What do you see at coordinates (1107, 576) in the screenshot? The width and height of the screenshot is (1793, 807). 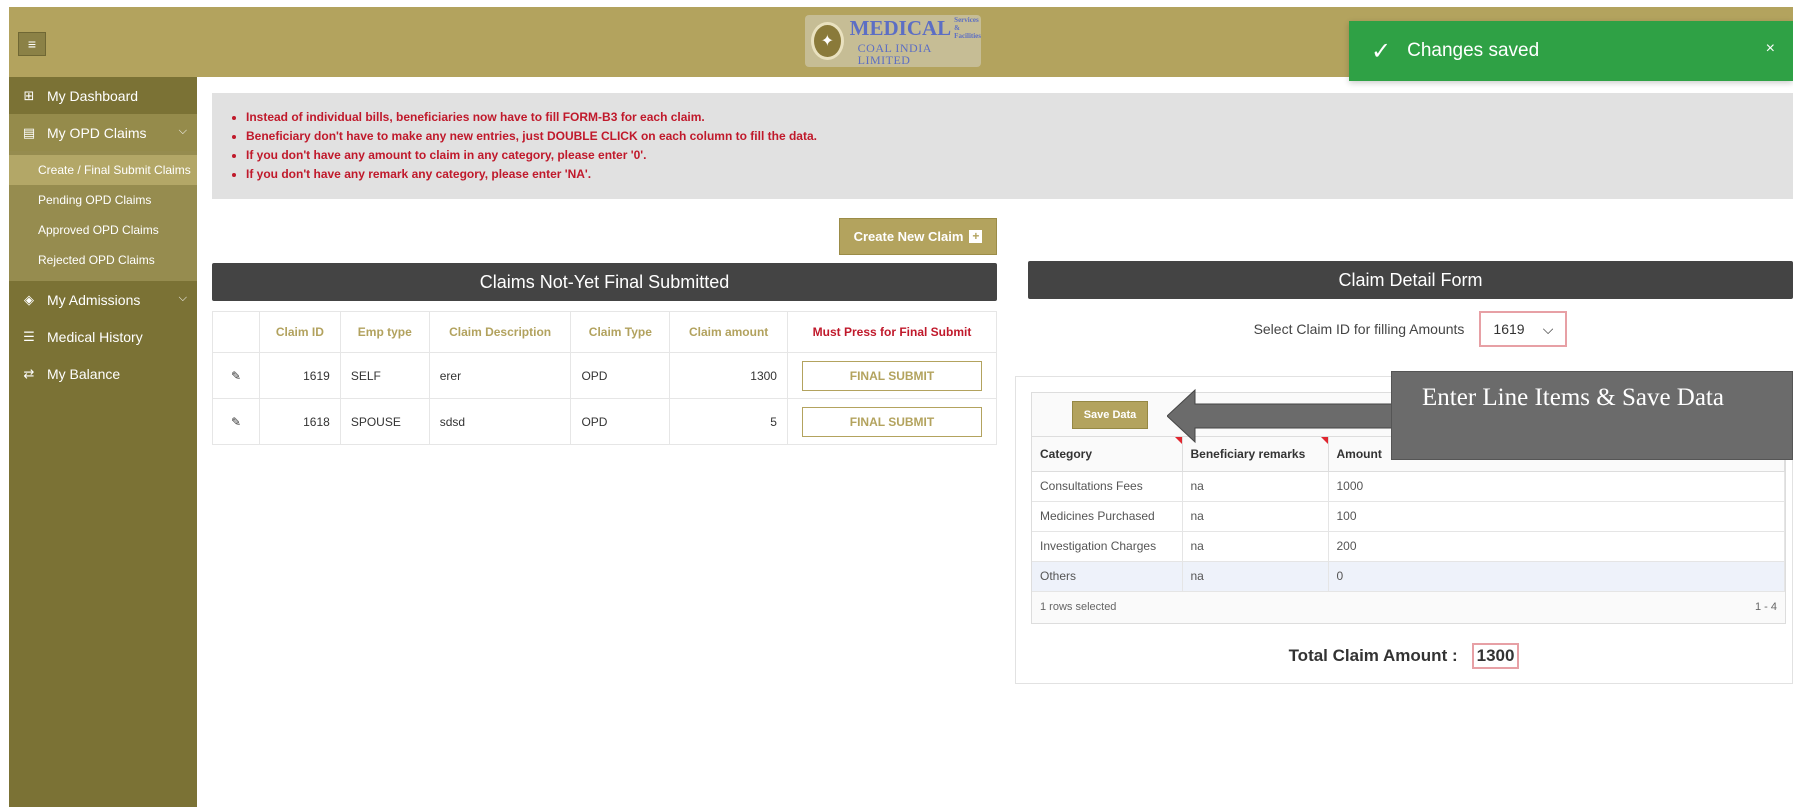 I see `category-cell: Others` at bounding box center [1107, 576].